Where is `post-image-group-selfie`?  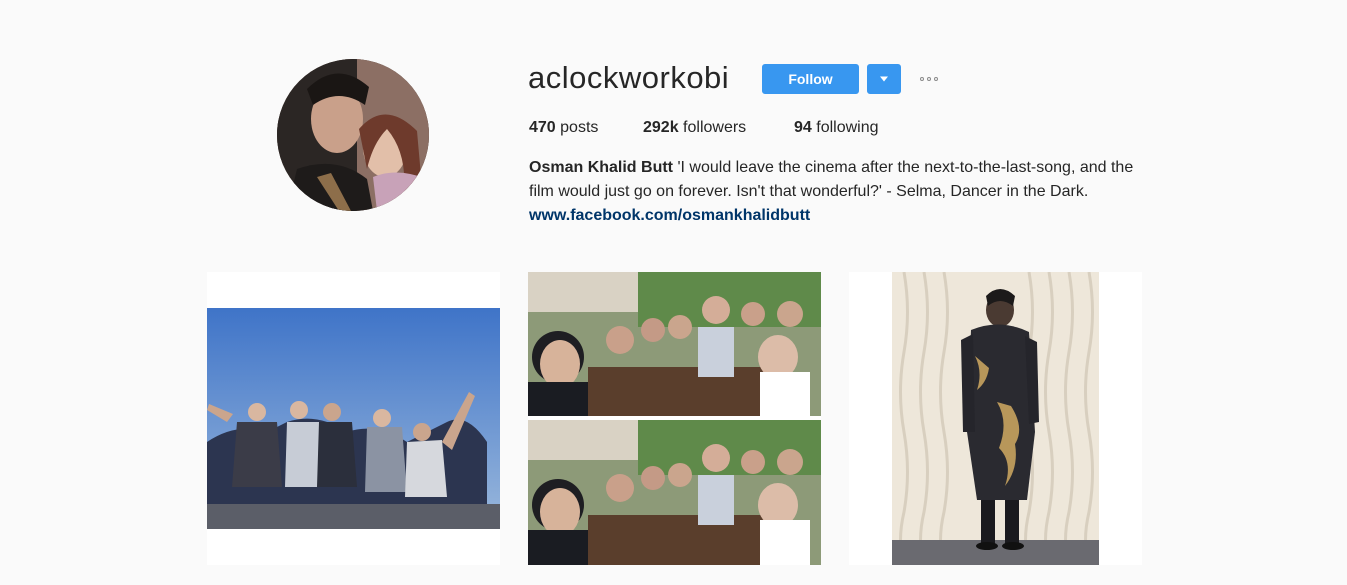
post-image-group-selfie is located at coordinates (674, 418).